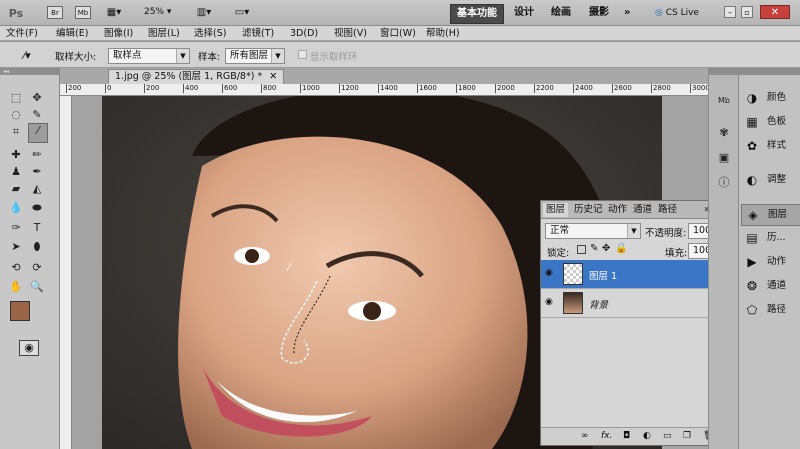 This screenshot has width=800, height=449. Describe the element at coordinates (255, 56) in the screenshot. I see `sample-layers-dropdown: 所有图层 ▼` at that location.